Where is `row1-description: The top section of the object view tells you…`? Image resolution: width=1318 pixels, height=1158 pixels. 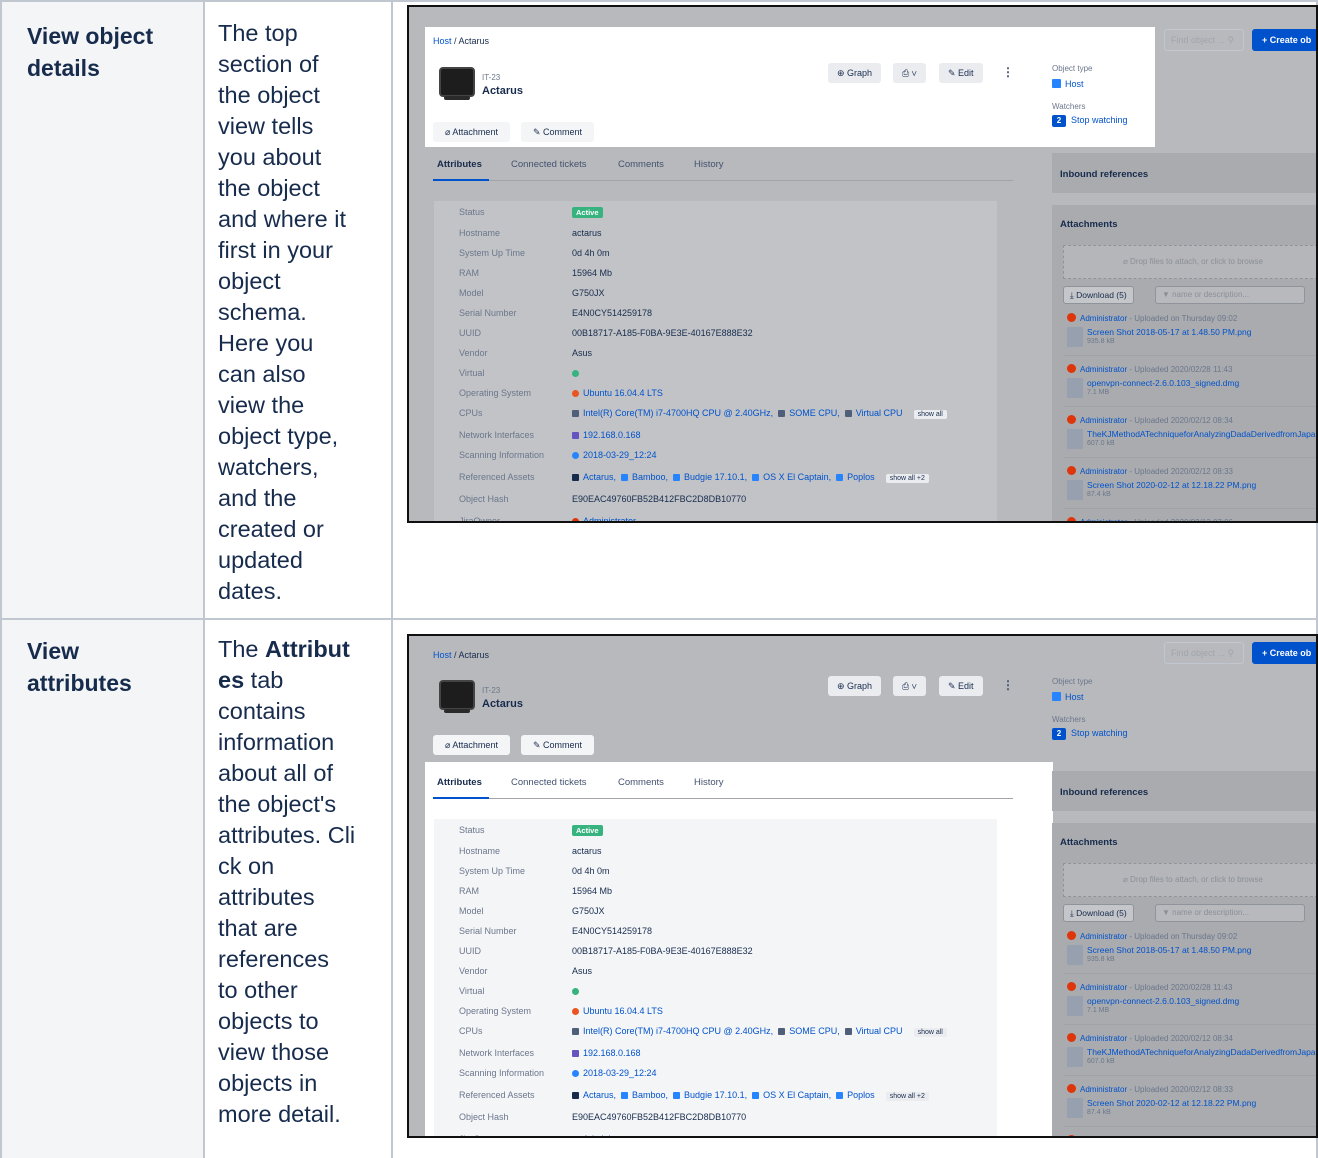 row1-description: The top section of the object view tells you… is located at coordinates (300, 312).